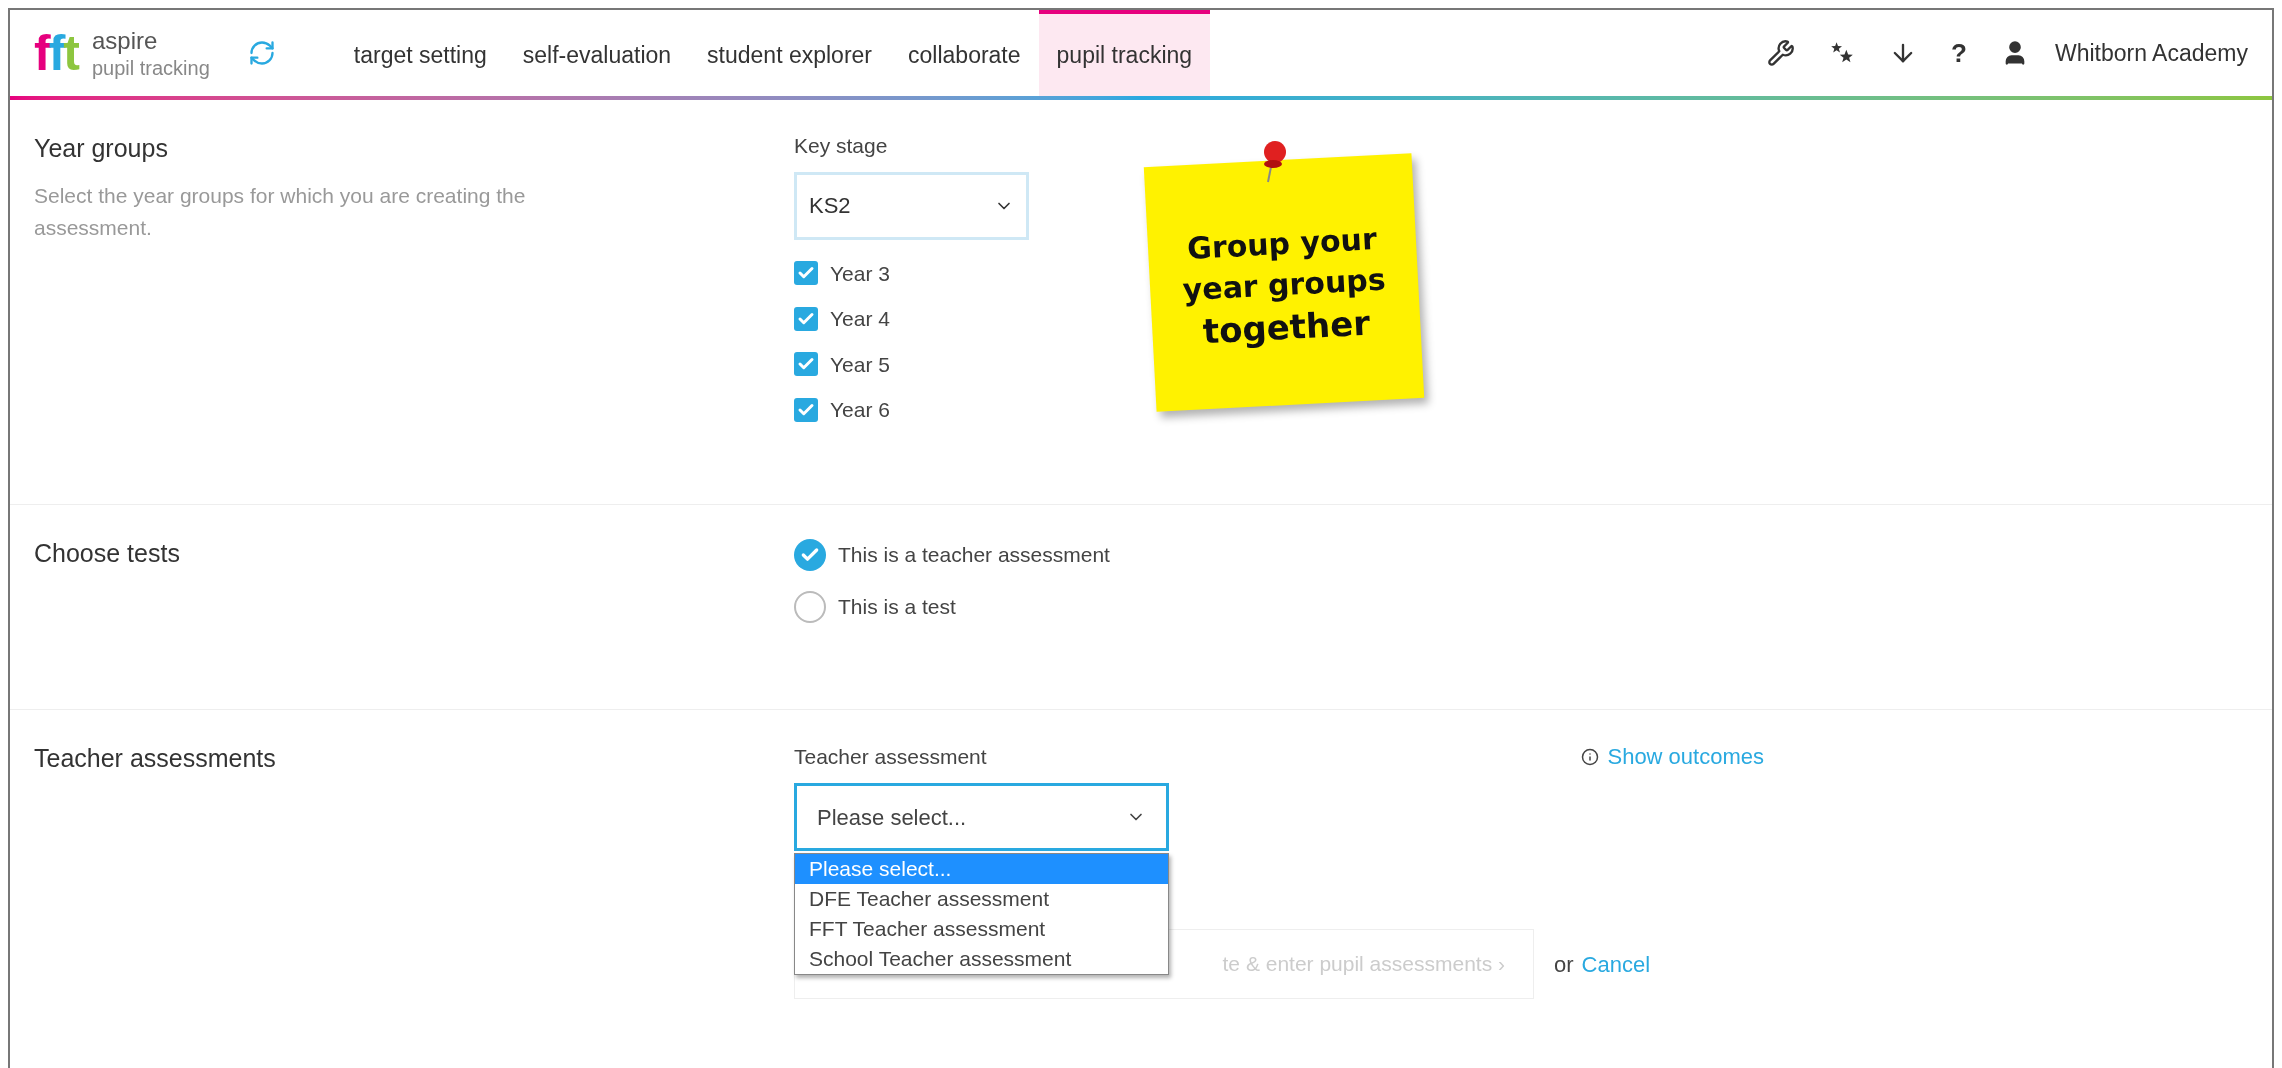 The image size is (2282, 1068). What do you see at coordinates (107, 553) in the screenshot?
I see `section-title: Choose tests` at bounding box center [107, 553].